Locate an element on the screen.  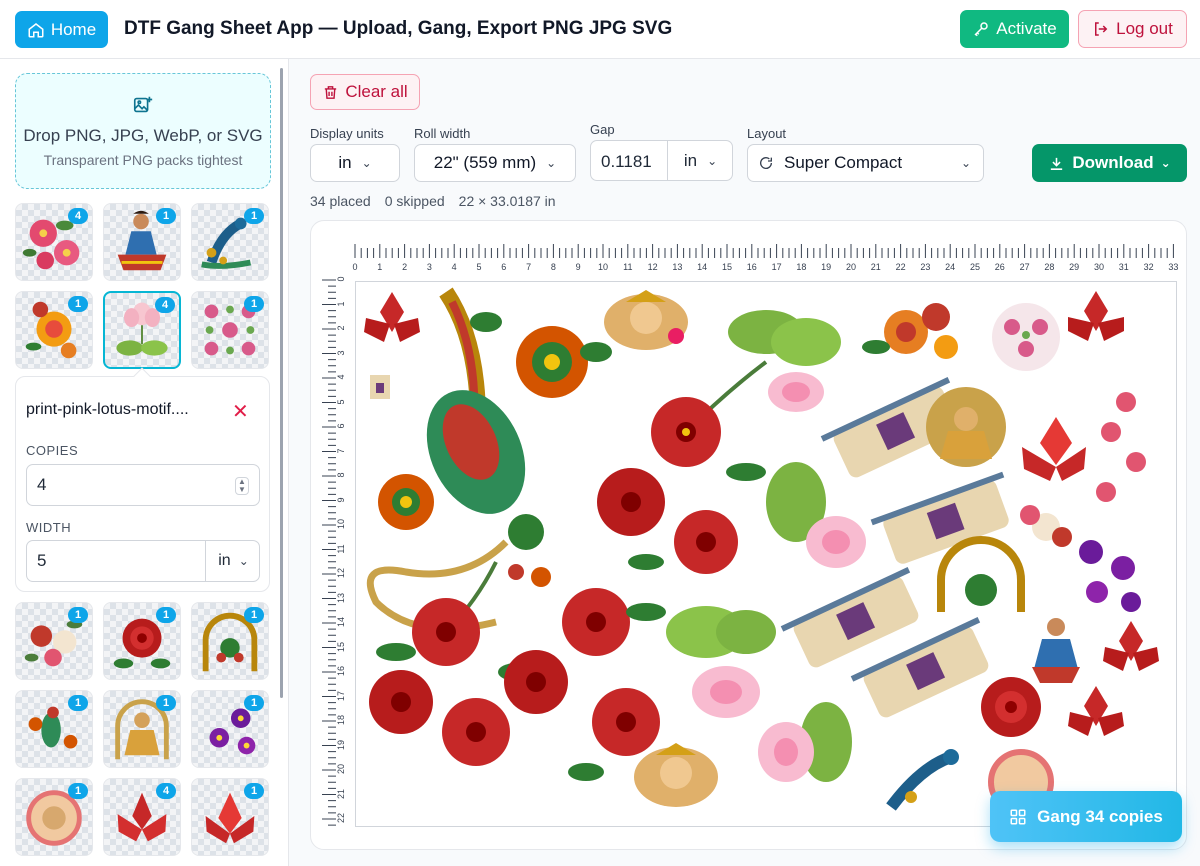
ruler-tick-label: 29 is located at coordinates (1074, 267).